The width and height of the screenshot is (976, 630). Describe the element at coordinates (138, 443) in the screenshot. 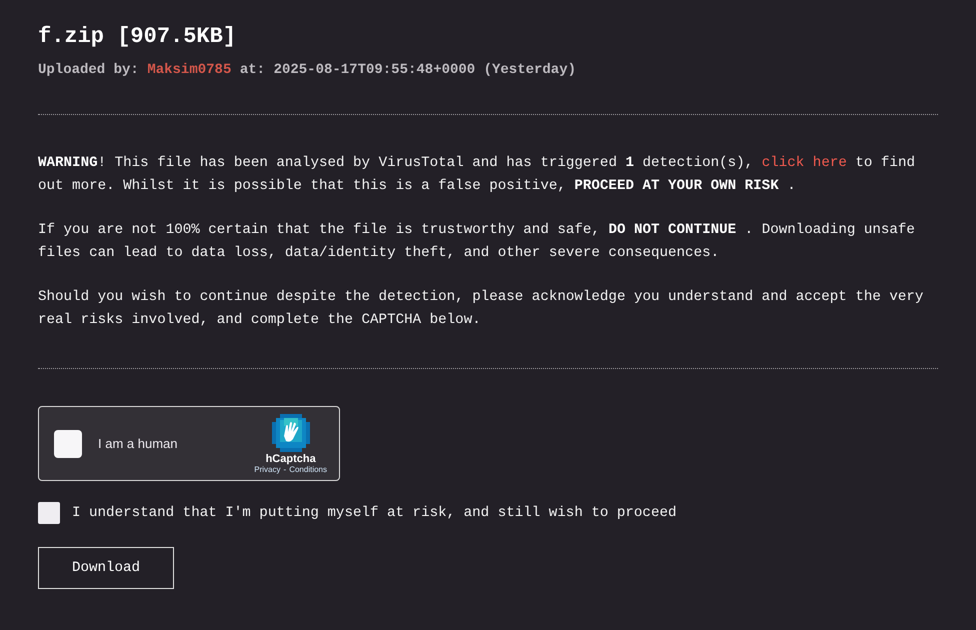

I see `captcha-label: I am a human` at that location.